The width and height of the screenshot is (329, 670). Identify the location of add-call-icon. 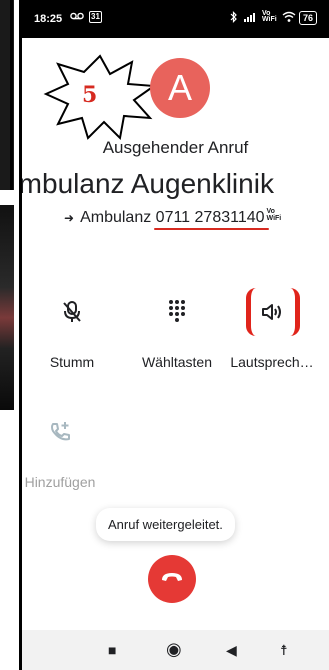
(60, 432).